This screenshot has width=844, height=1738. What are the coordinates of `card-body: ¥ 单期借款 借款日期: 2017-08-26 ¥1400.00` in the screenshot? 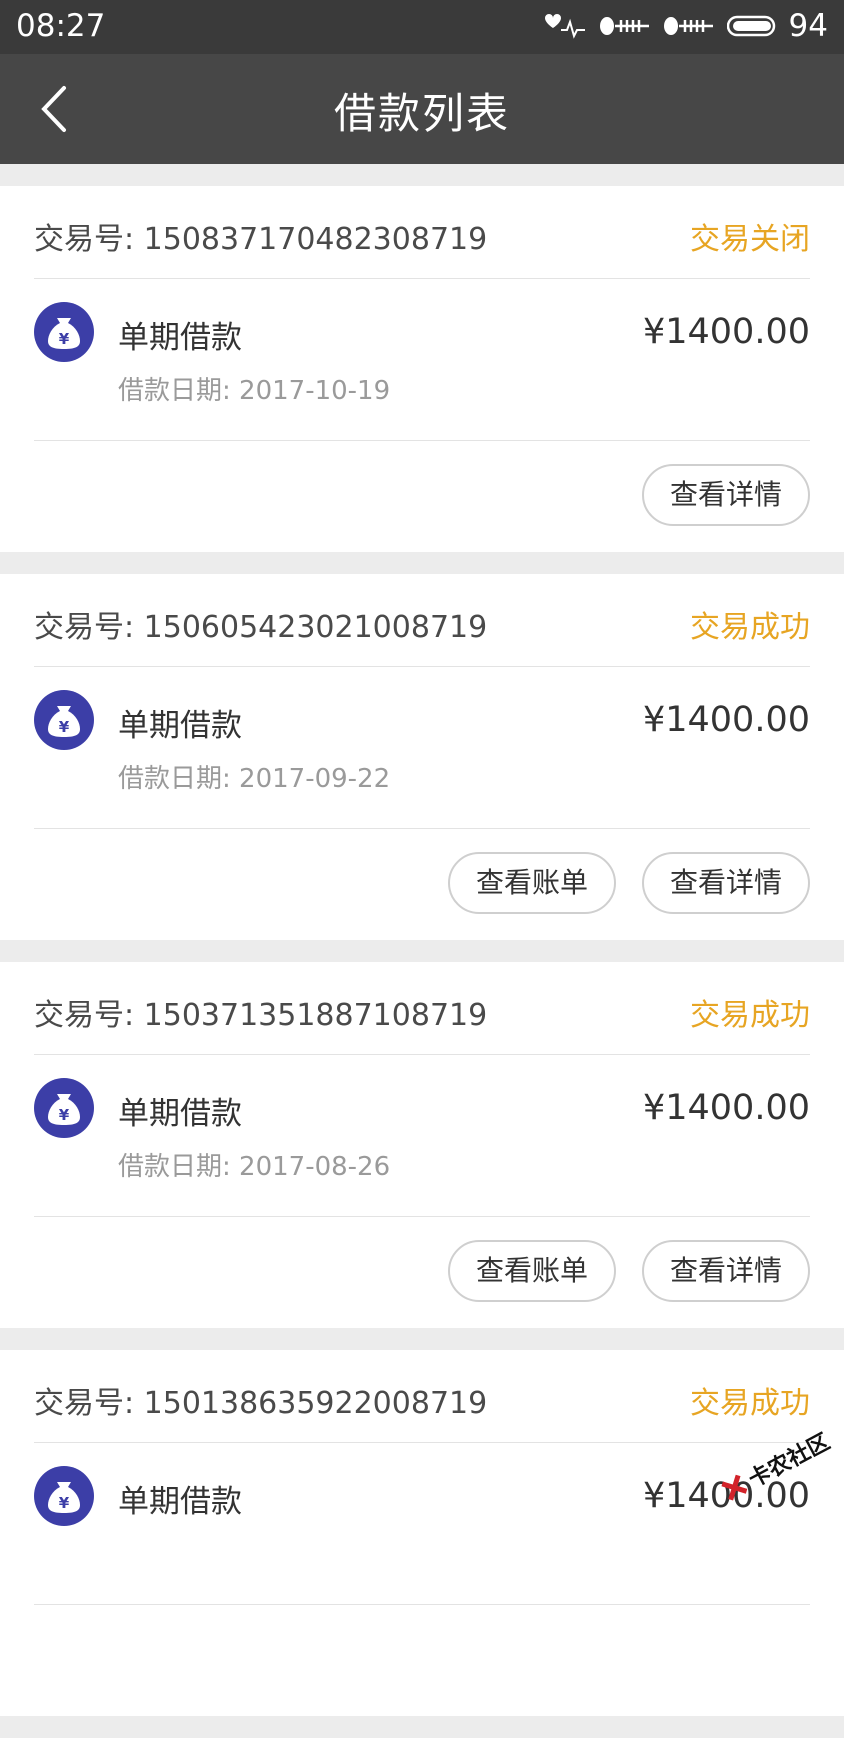 It's located at (422, 1135).